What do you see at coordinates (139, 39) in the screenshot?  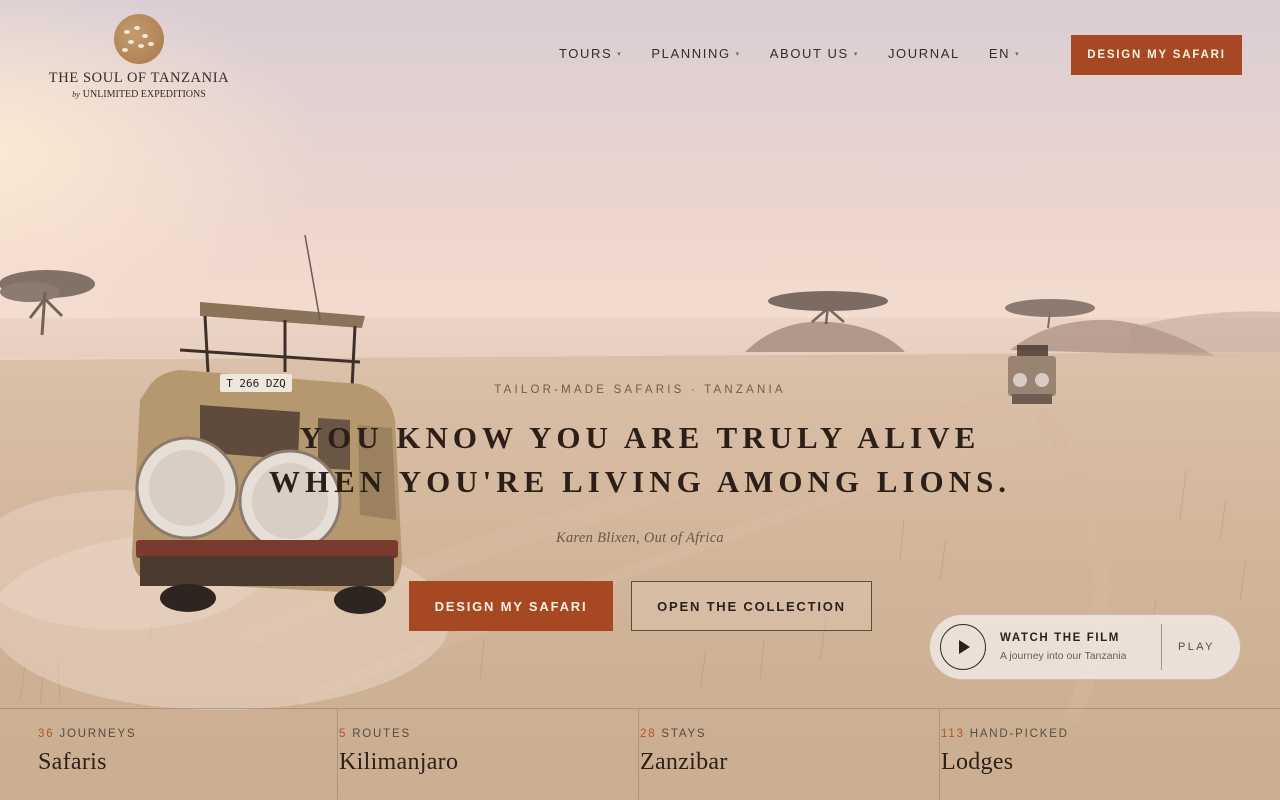 I see `leopard-head-icon` at bounding box center [139, 39].